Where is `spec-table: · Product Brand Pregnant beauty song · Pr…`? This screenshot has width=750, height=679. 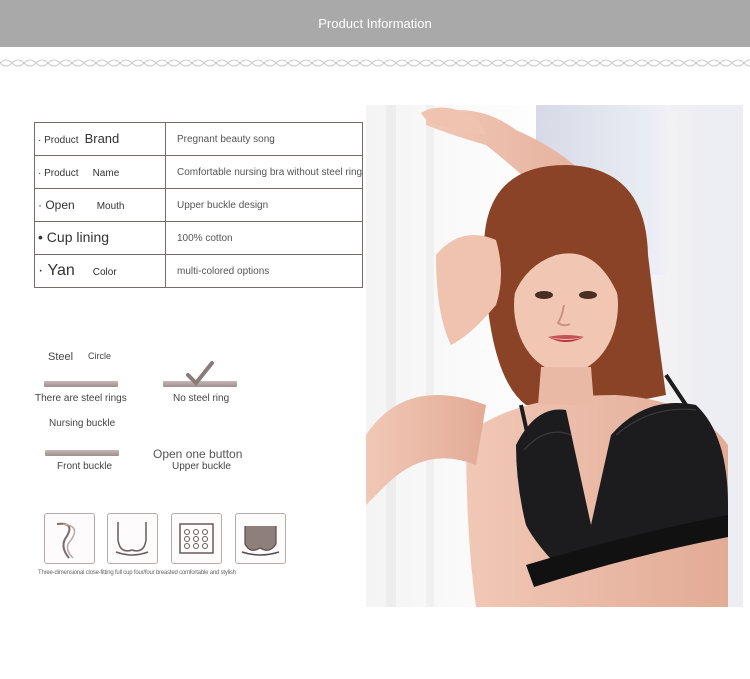 spec-table: · Product Brand Pregnant beauty song · Pr… is located at coordinates (199, 205).